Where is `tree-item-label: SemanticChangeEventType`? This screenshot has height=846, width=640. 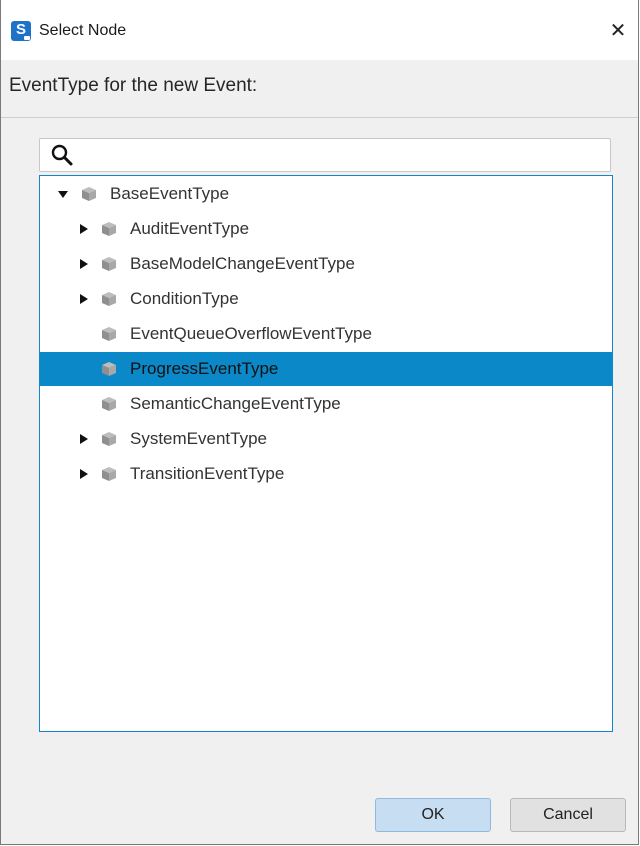 tree-item-label: SemanticChangeEventType is located at coordinates (235, 403).